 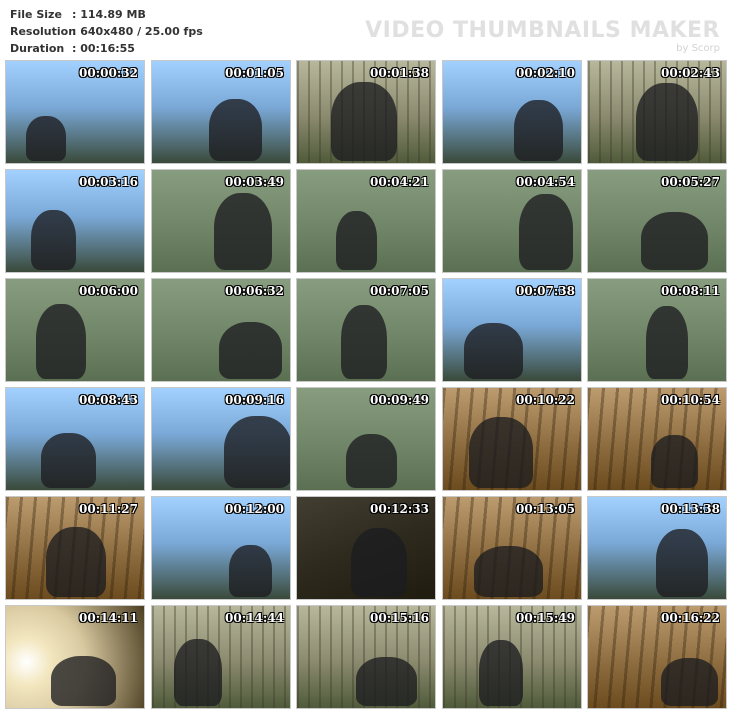 I want to click on timestamp-label: 00:09:16, so click(x=254, y=400).